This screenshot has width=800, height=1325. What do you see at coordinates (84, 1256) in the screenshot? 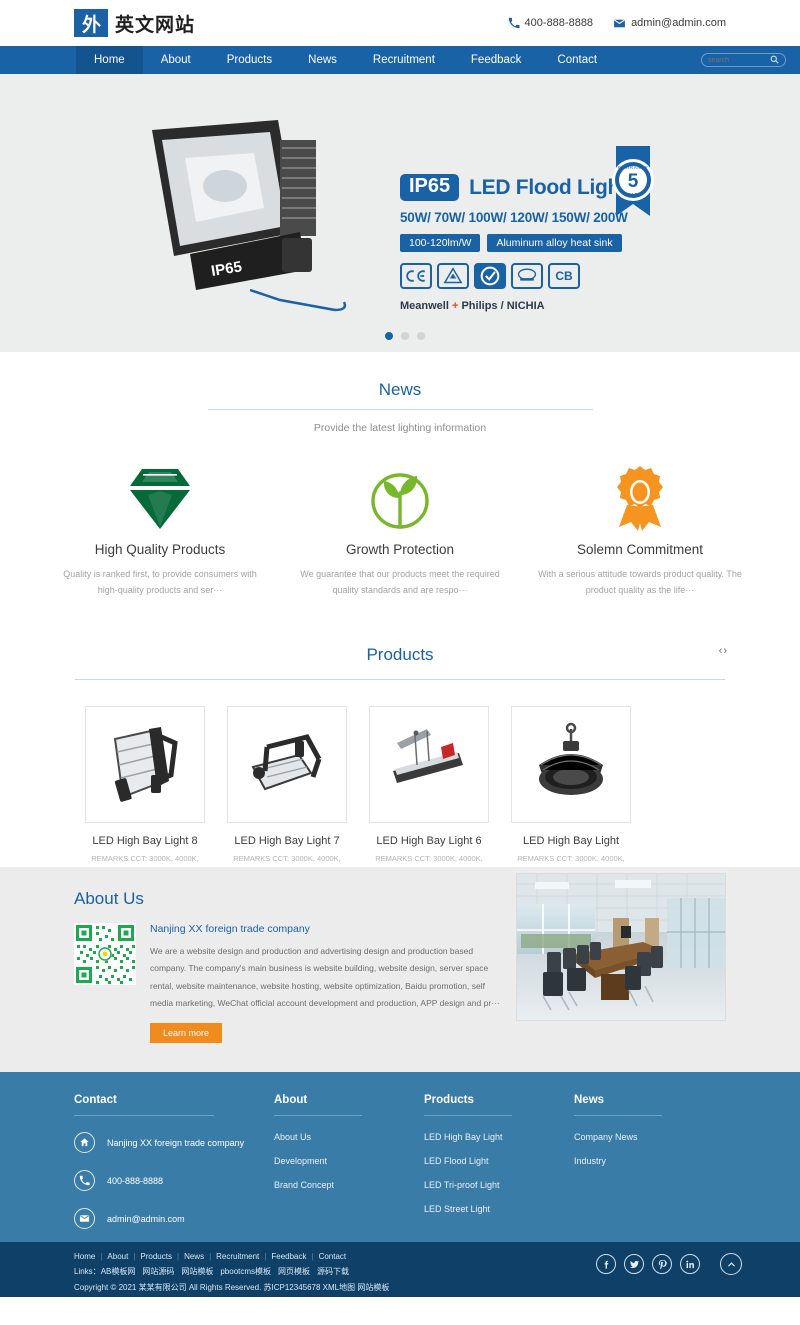
I see `footer-nav-home: Home` at bounding box center [84, 1256].